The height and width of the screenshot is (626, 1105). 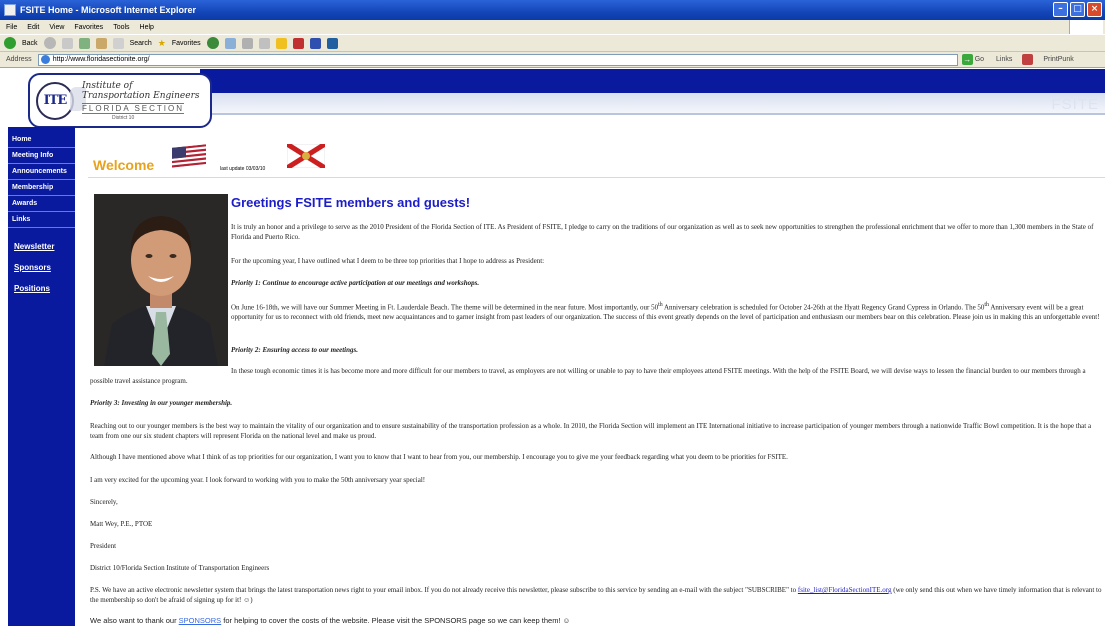 What do you see at coordinates (56, 27) in the screenshot?
I see `menu-view: View` at bounding box center [56, 27].